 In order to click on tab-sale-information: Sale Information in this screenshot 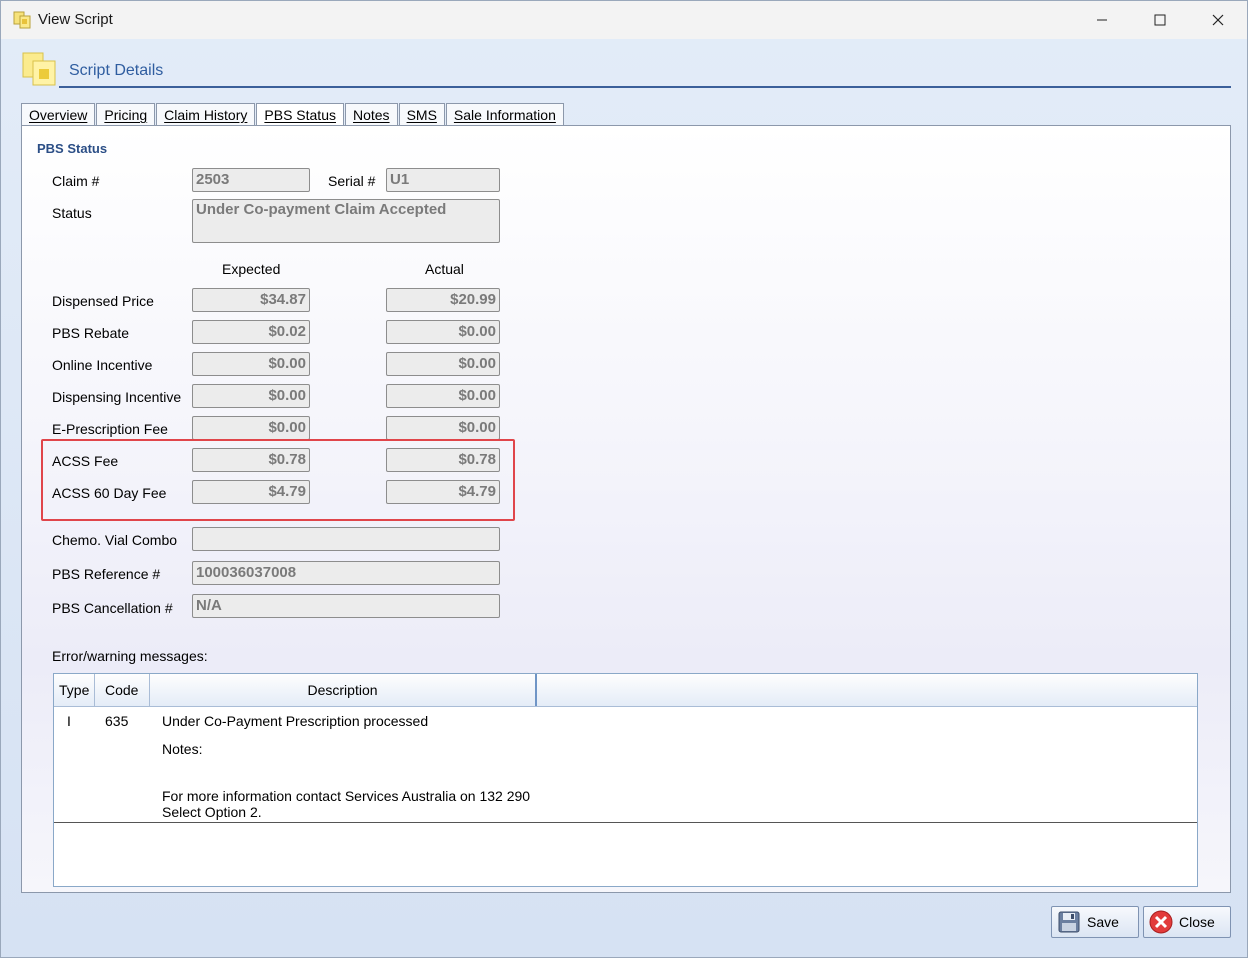, I will do `click(504, 114)`.